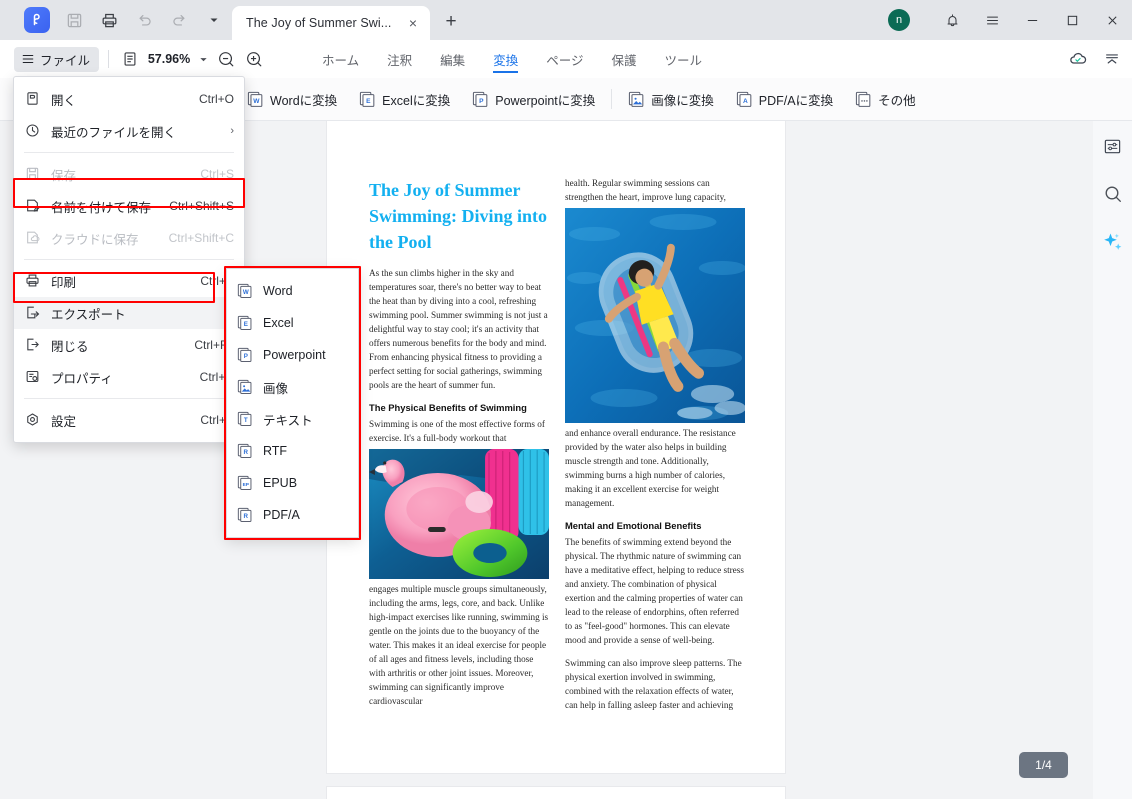  I want to click on quick-access-more-icon, so click(214, 20).